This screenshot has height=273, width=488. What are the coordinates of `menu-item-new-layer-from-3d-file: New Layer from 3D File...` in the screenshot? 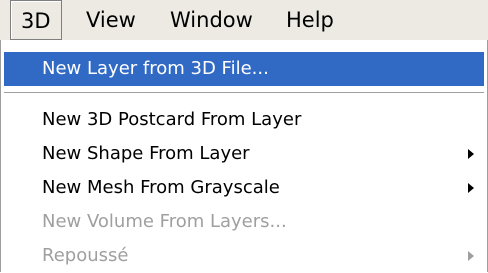 It's located at (244, 69).